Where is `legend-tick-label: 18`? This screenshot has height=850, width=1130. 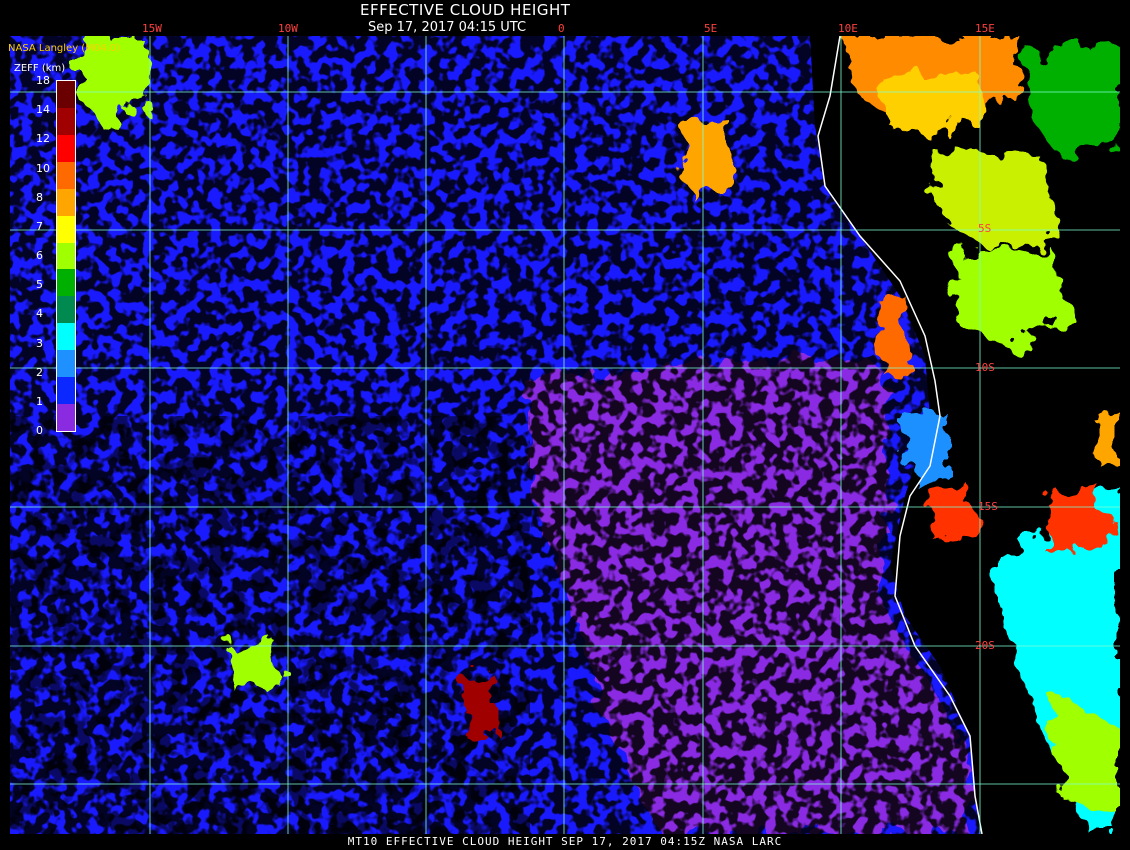 legend-tick-label: 18 is located at coordinates (43, 80).